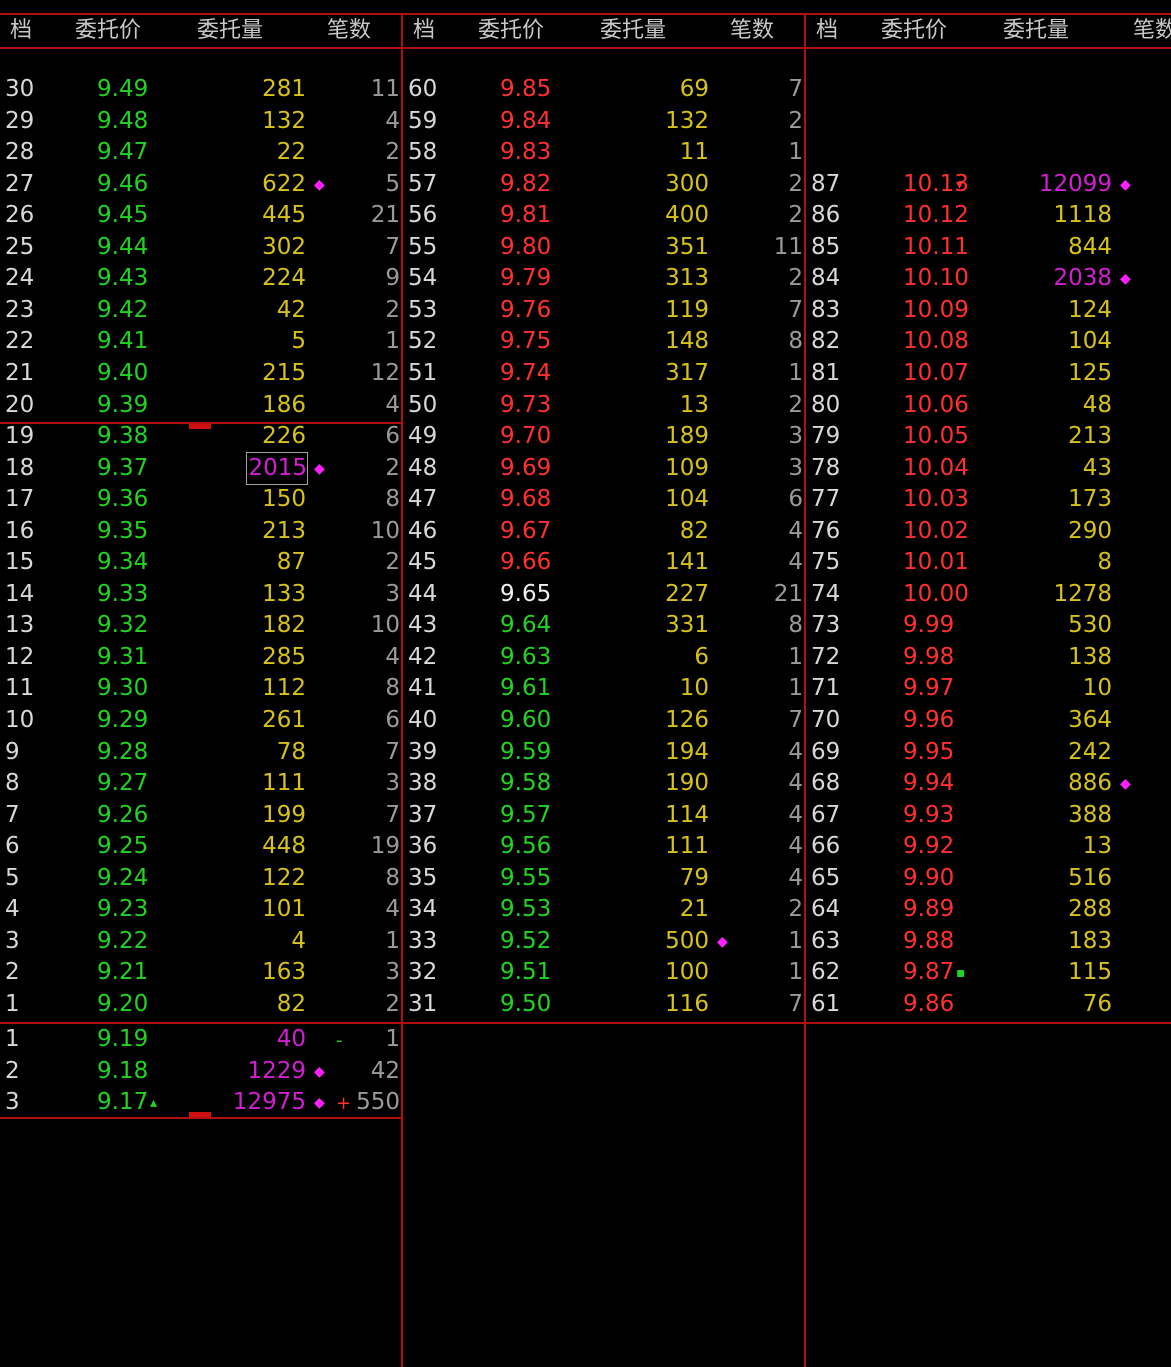 This screenshot has height=1367, width=1171. I want to click on bid-row-price: 9.18, so click(132, 1071).